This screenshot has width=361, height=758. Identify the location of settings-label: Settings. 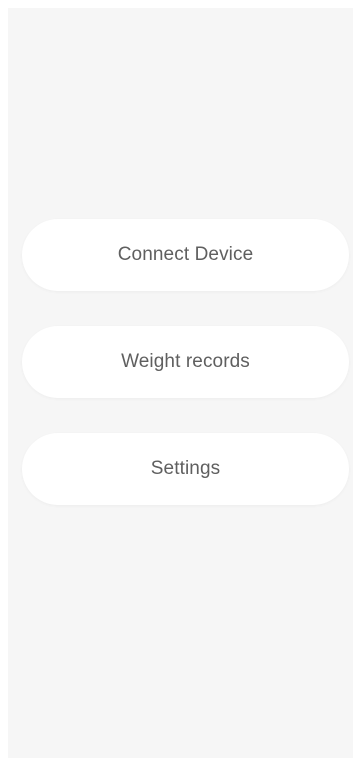
(185, 468).